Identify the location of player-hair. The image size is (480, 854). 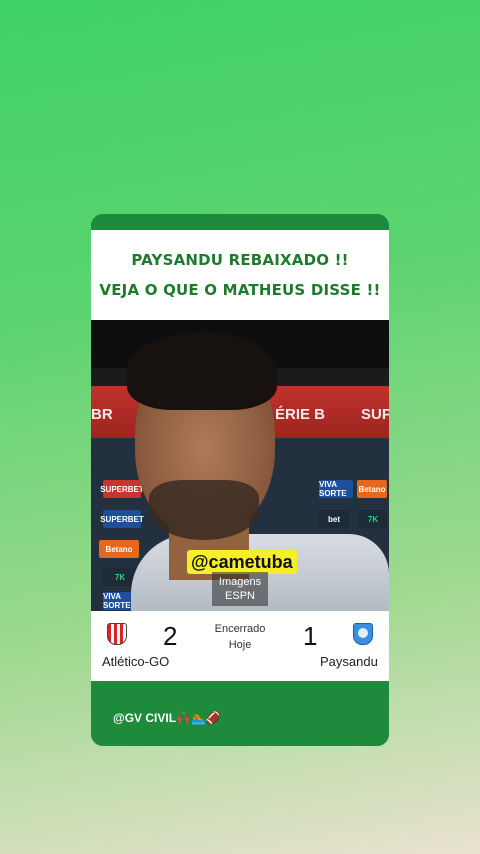
(202, 371).